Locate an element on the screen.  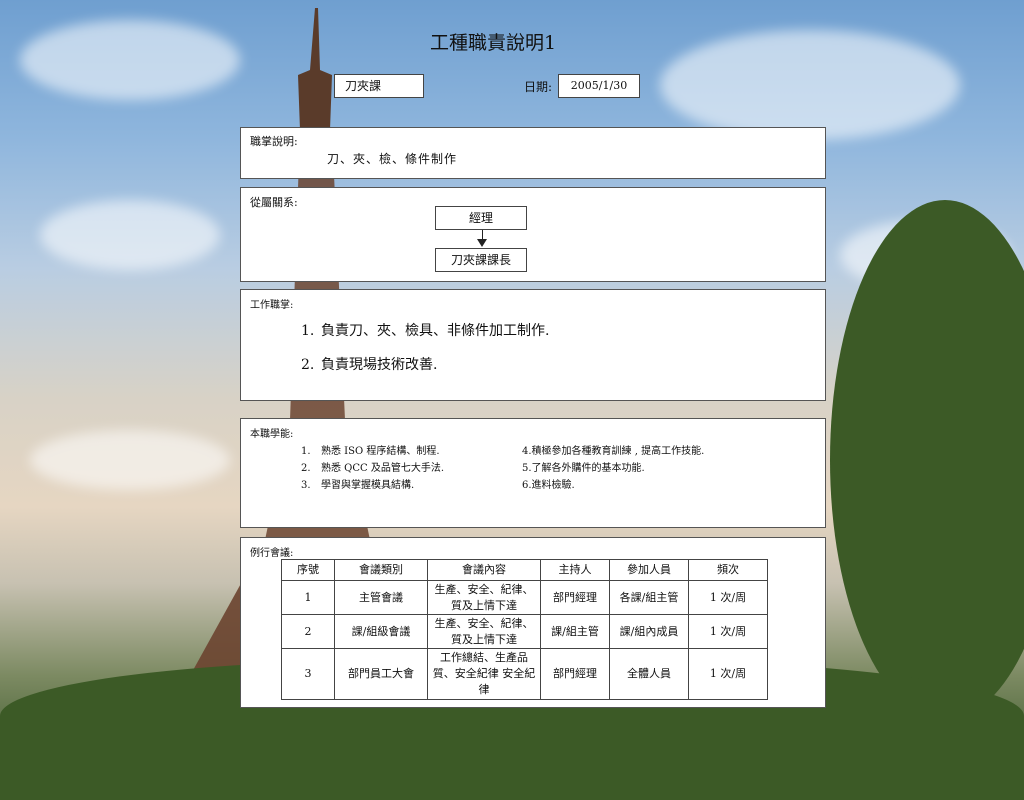
column-header: 會議類別 is located at coordinates (381, 570).